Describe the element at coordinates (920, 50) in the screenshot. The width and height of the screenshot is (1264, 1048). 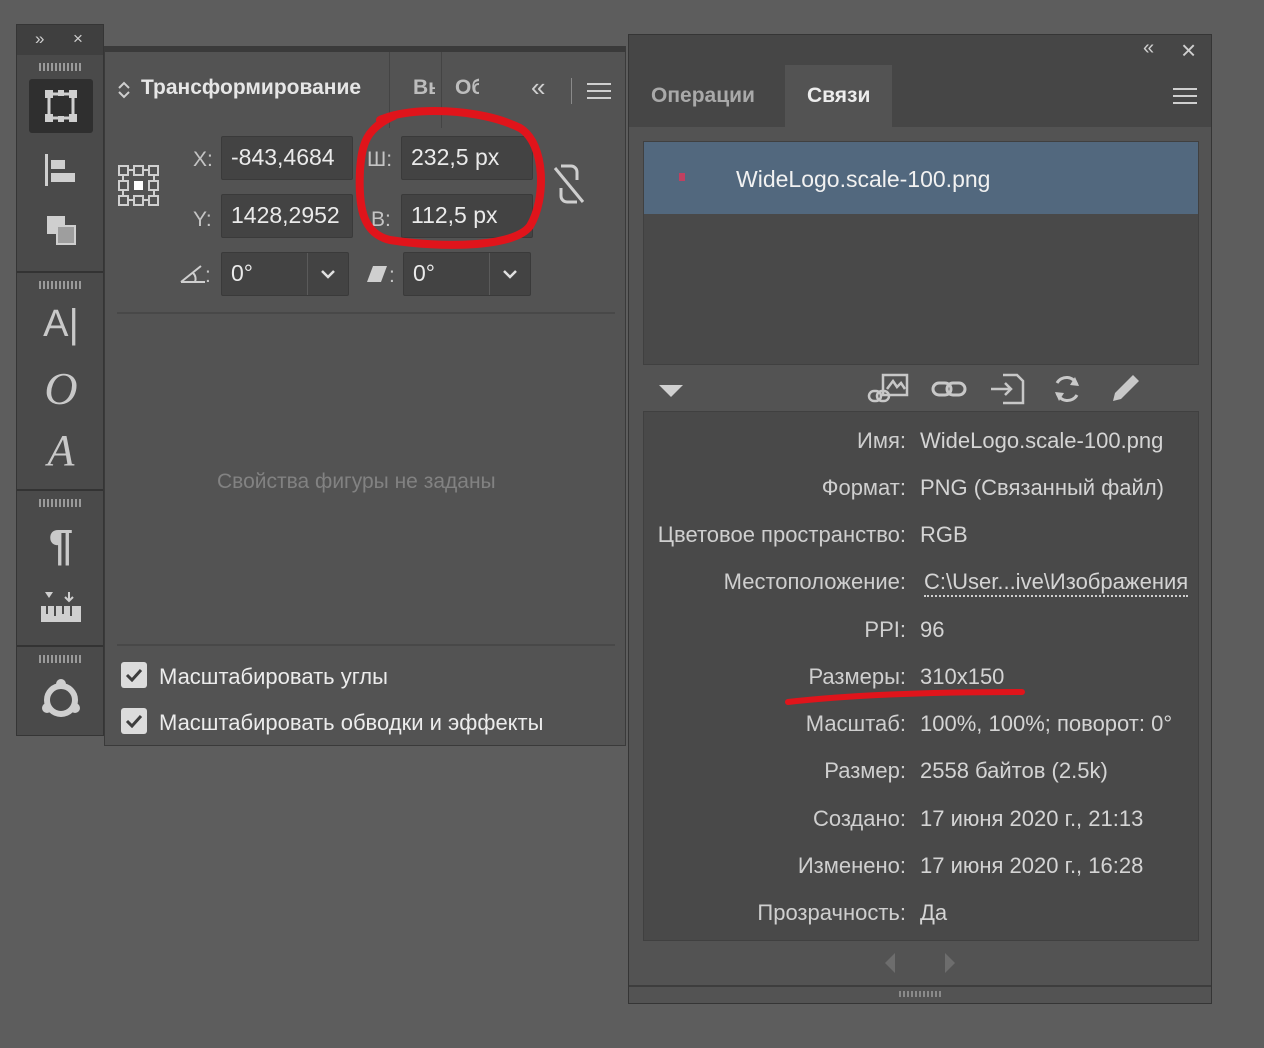
I see `links-panel-titlebar: « ×` at that location.